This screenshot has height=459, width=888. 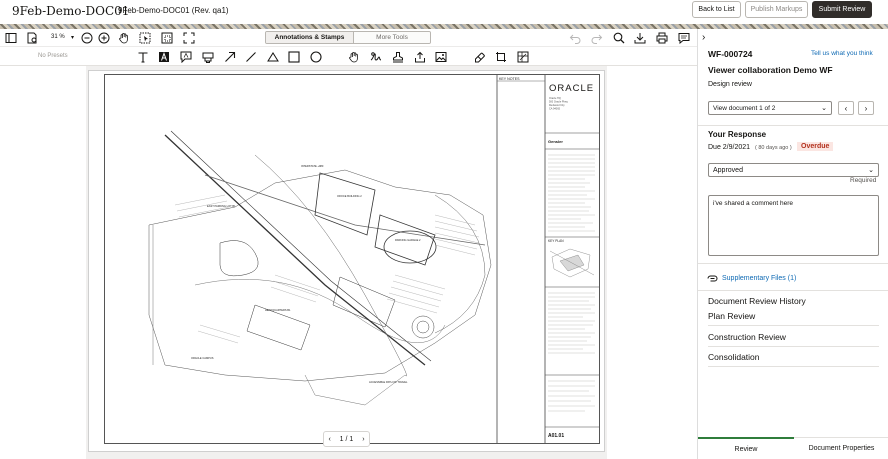 What do you see at coordinates (730, 84) in the screenshot?
I see `workflow-step: Design review` at bounding box center [730, 84].